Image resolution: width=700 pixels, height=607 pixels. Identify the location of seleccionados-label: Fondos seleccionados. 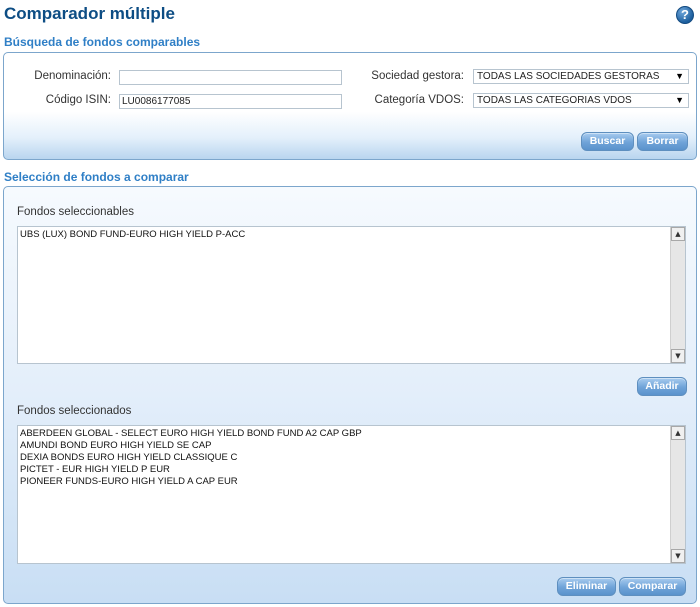
(74, 411).